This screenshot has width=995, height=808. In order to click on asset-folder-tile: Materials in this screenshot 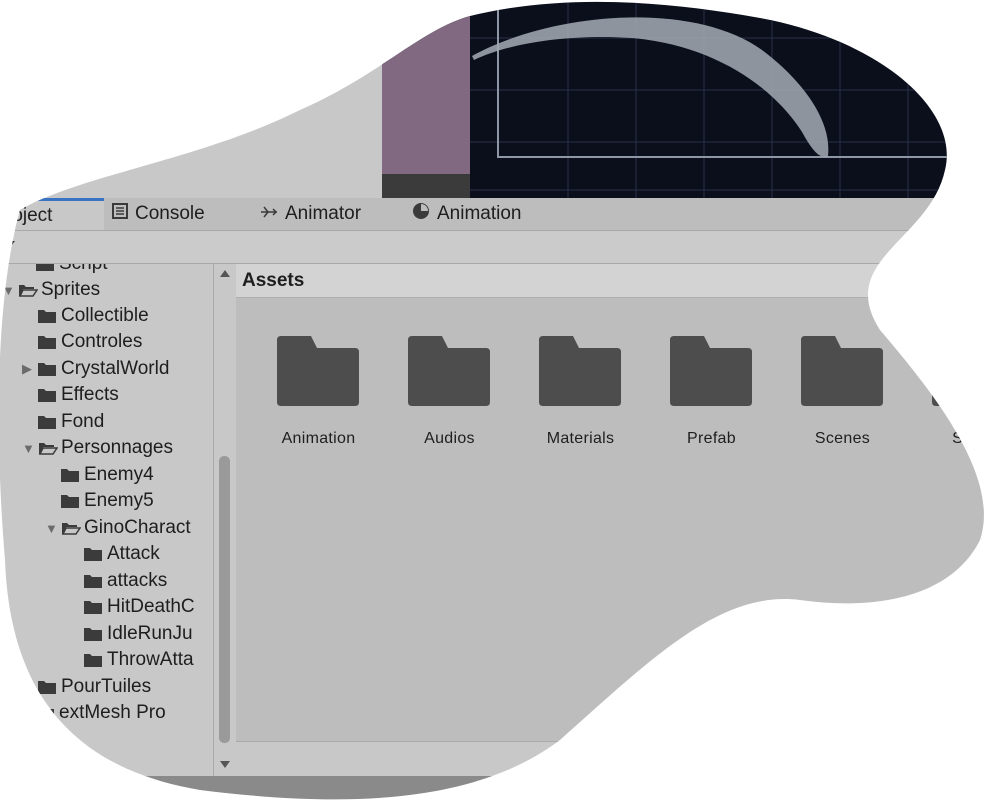, I will do `click(580, 394)`.